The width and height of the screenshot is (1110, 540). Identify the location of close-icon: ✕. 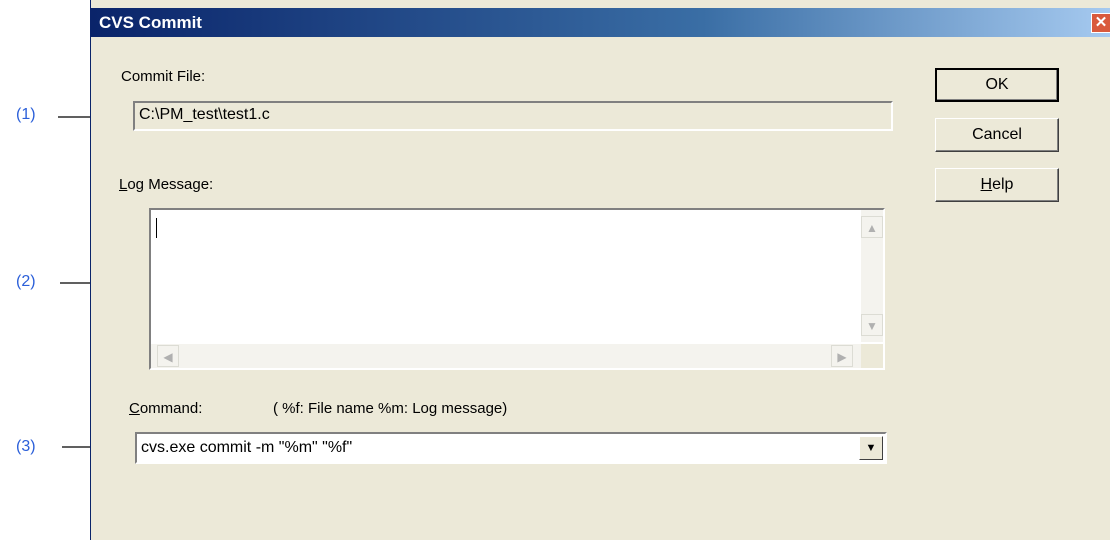
(1101, 22).